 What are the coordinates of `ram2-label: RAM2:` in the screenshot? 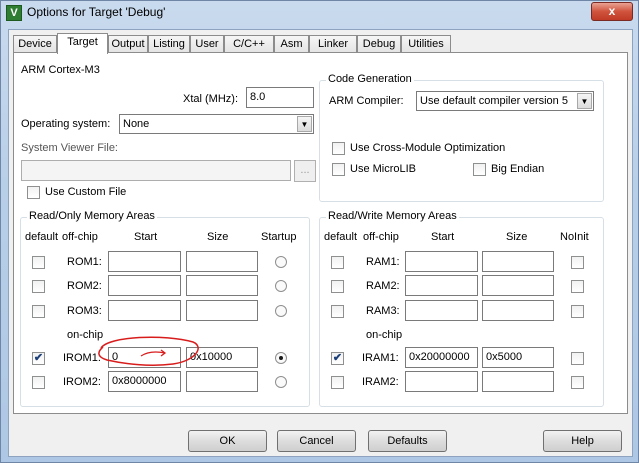 It's located at (383, 286).